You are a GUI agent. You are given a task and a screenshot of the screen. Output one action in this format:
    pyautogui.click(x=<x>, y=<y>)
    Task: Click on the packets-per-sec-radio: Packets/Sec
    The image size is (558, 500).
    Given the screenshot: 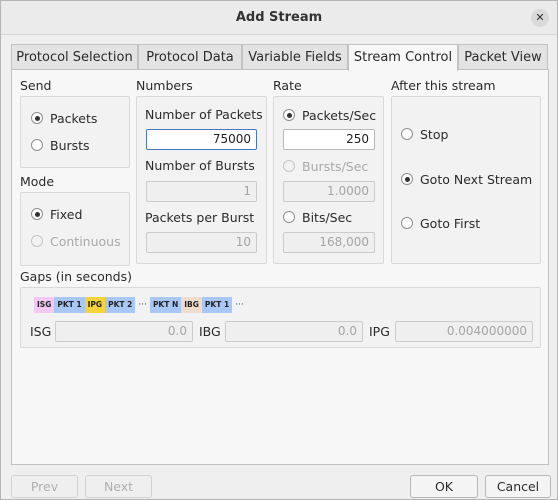 What is the action you would take?
    pyautogui.click(x=329, y=115)
    